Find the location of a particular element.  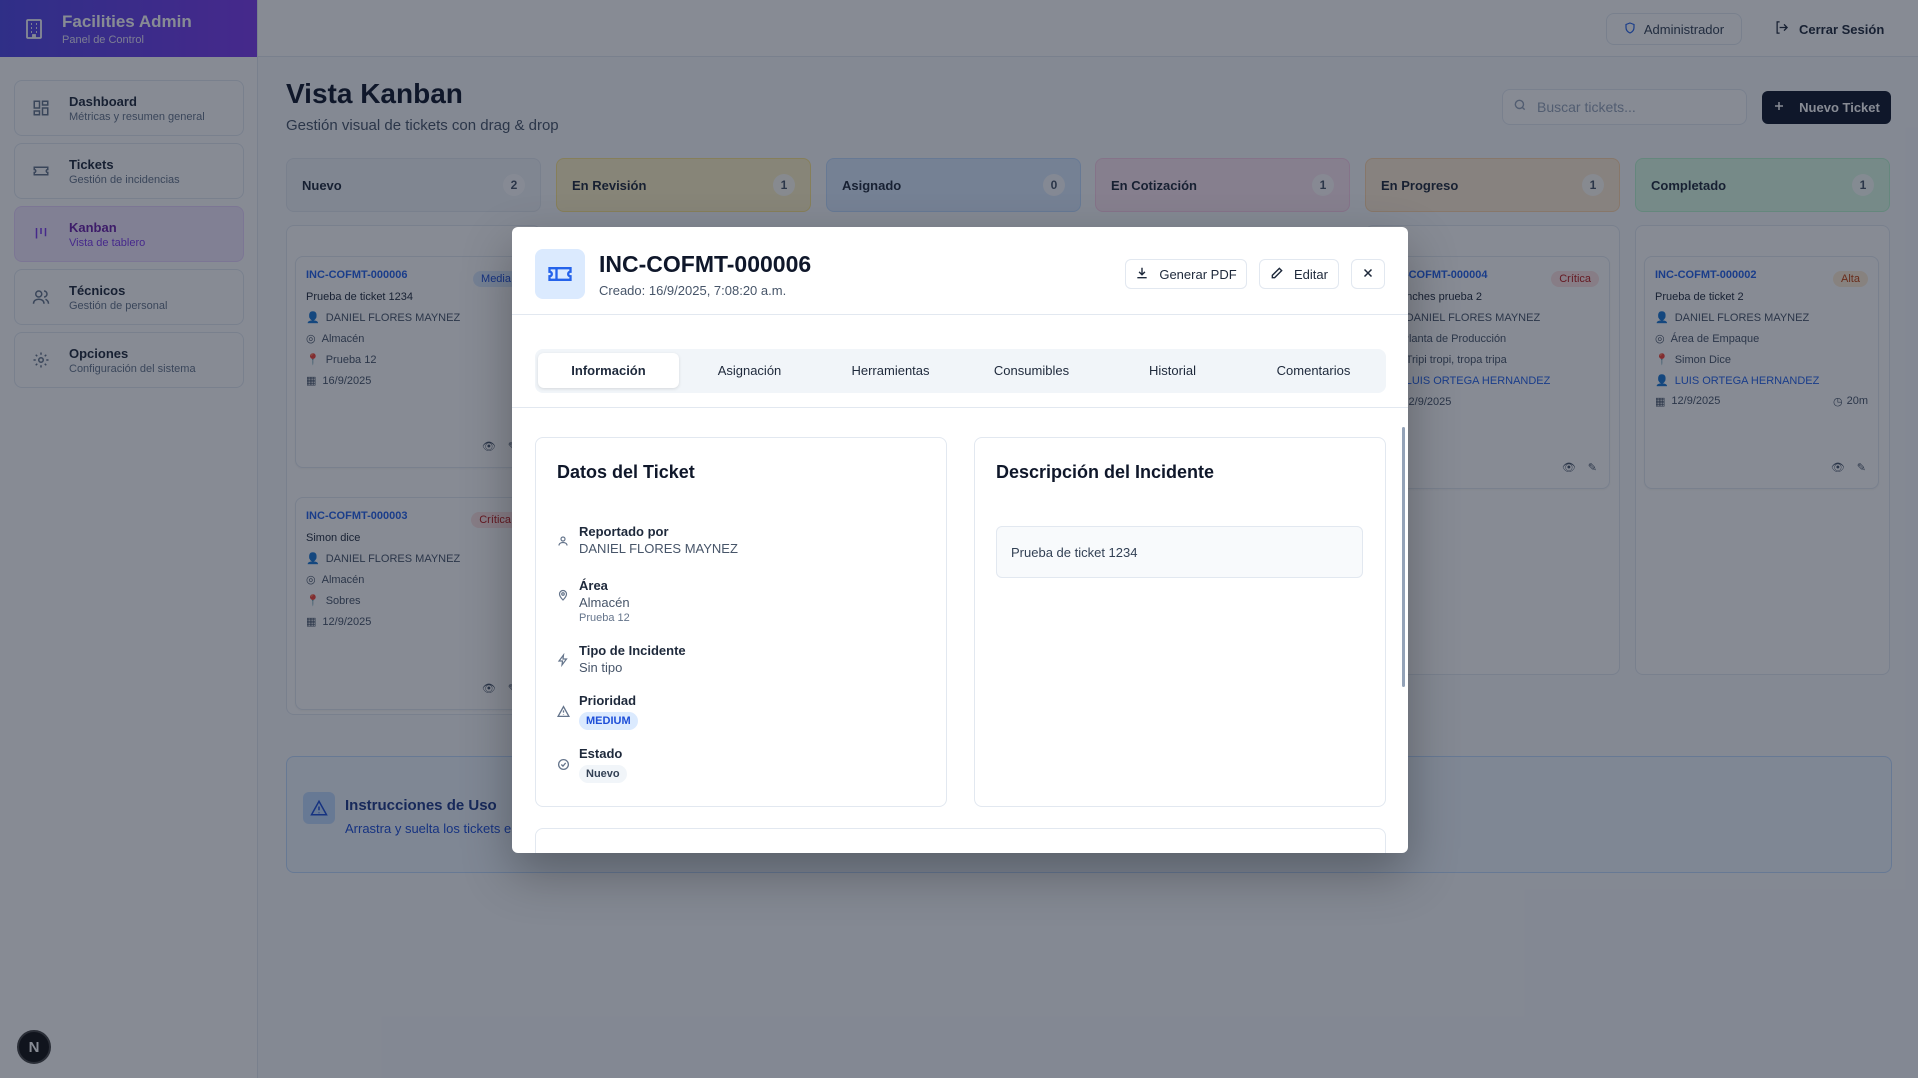

tab-herramientas: Herramientas is located at coordinates (890, 370).